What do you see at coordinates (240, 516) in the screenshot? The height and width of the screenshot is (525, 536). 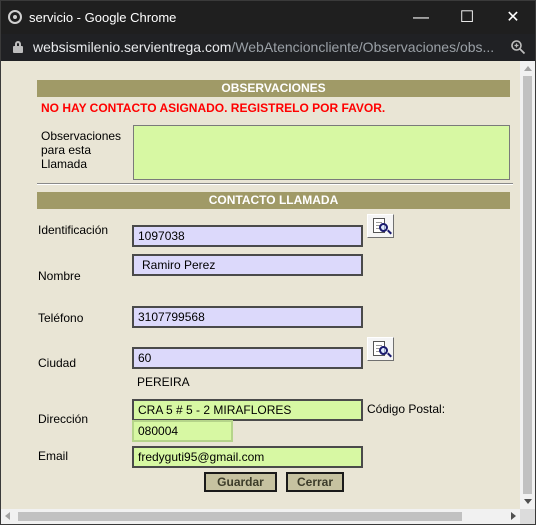 I see `horizontal-scroll-thumb` at bounding box center [240, 516].